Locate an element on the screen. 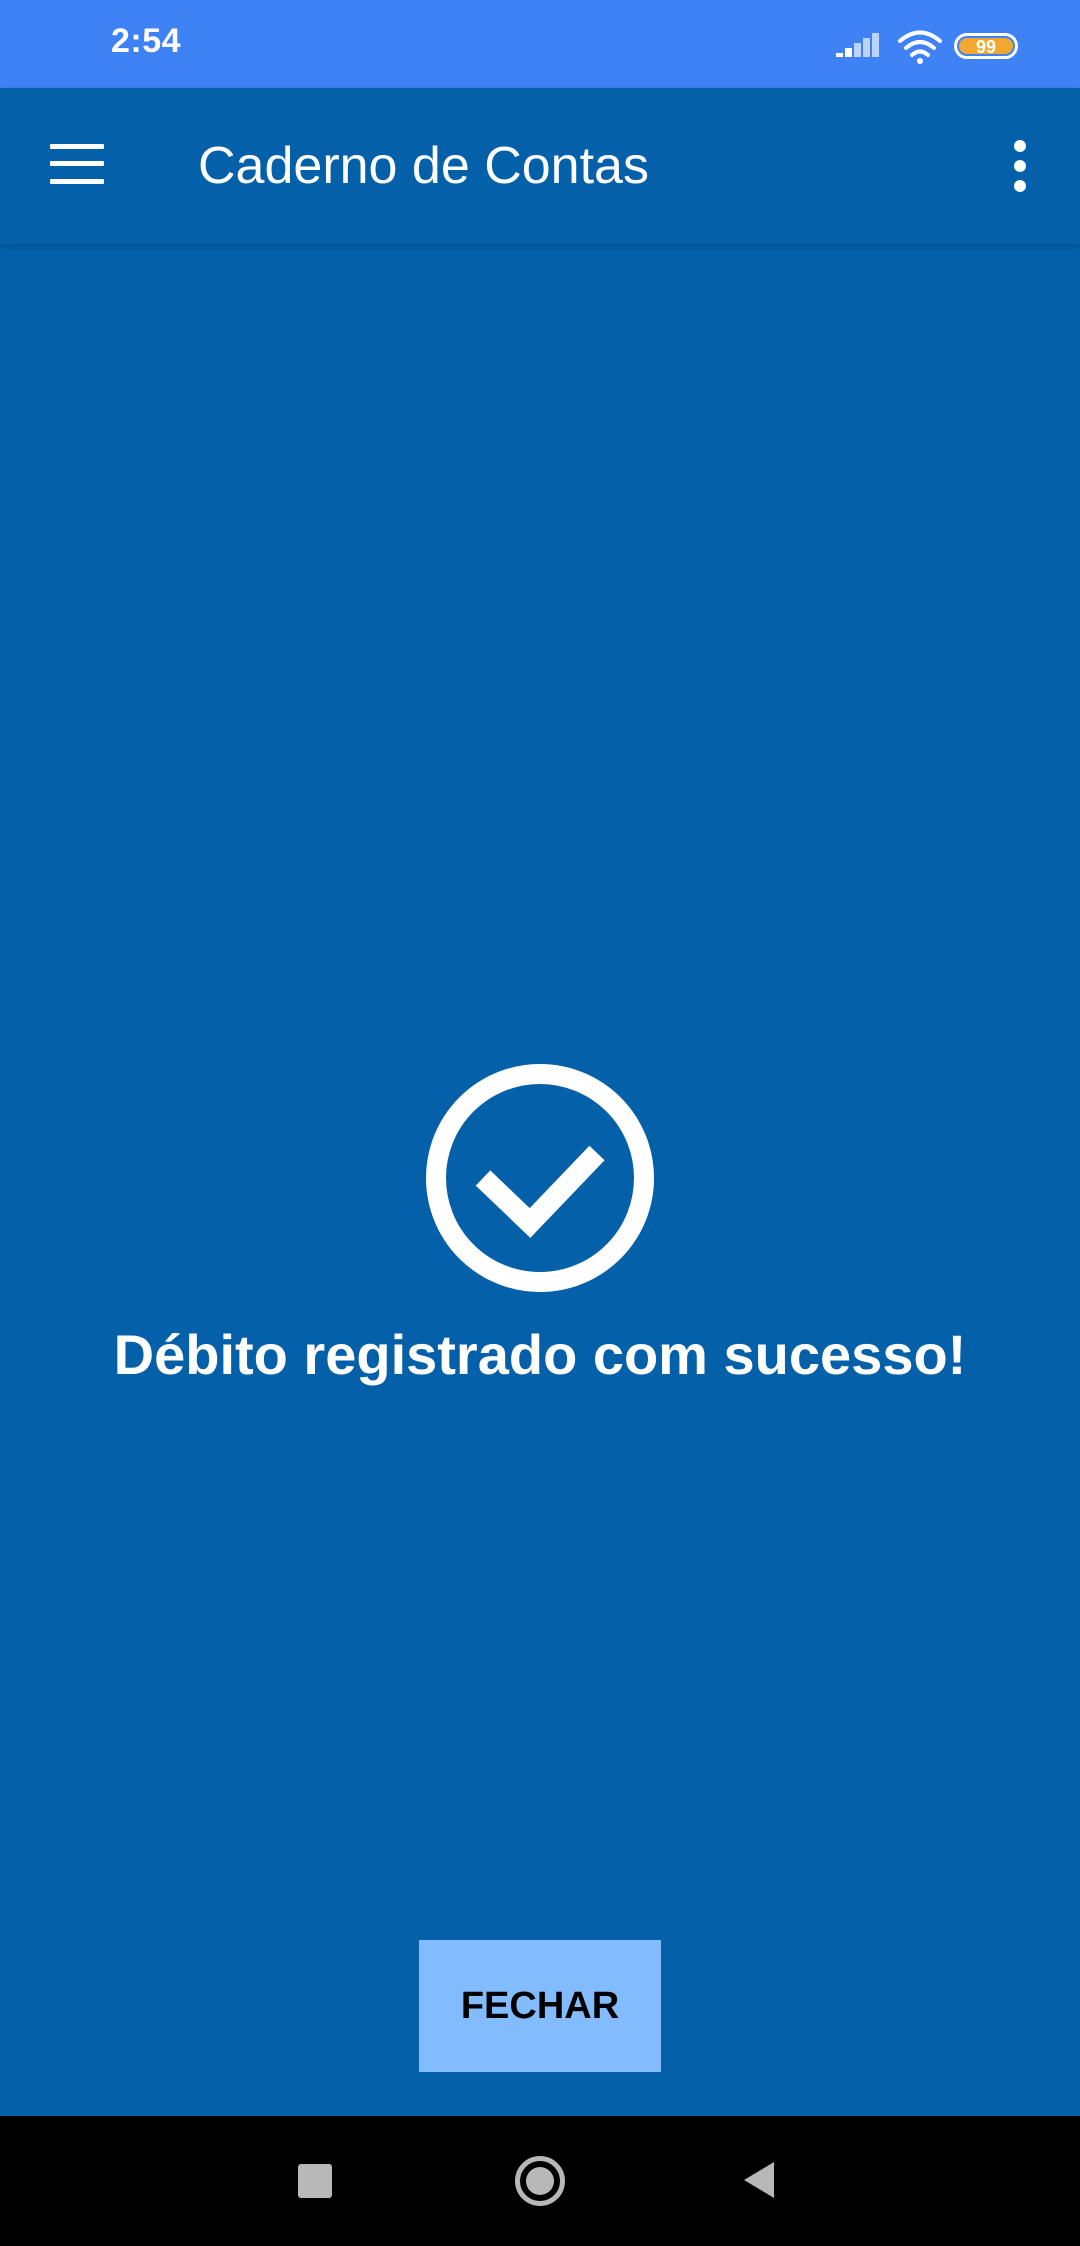 This screenshot has height=2246, width=1080. app-bar: Caderno de Contas is located at coordinates (540, 166).